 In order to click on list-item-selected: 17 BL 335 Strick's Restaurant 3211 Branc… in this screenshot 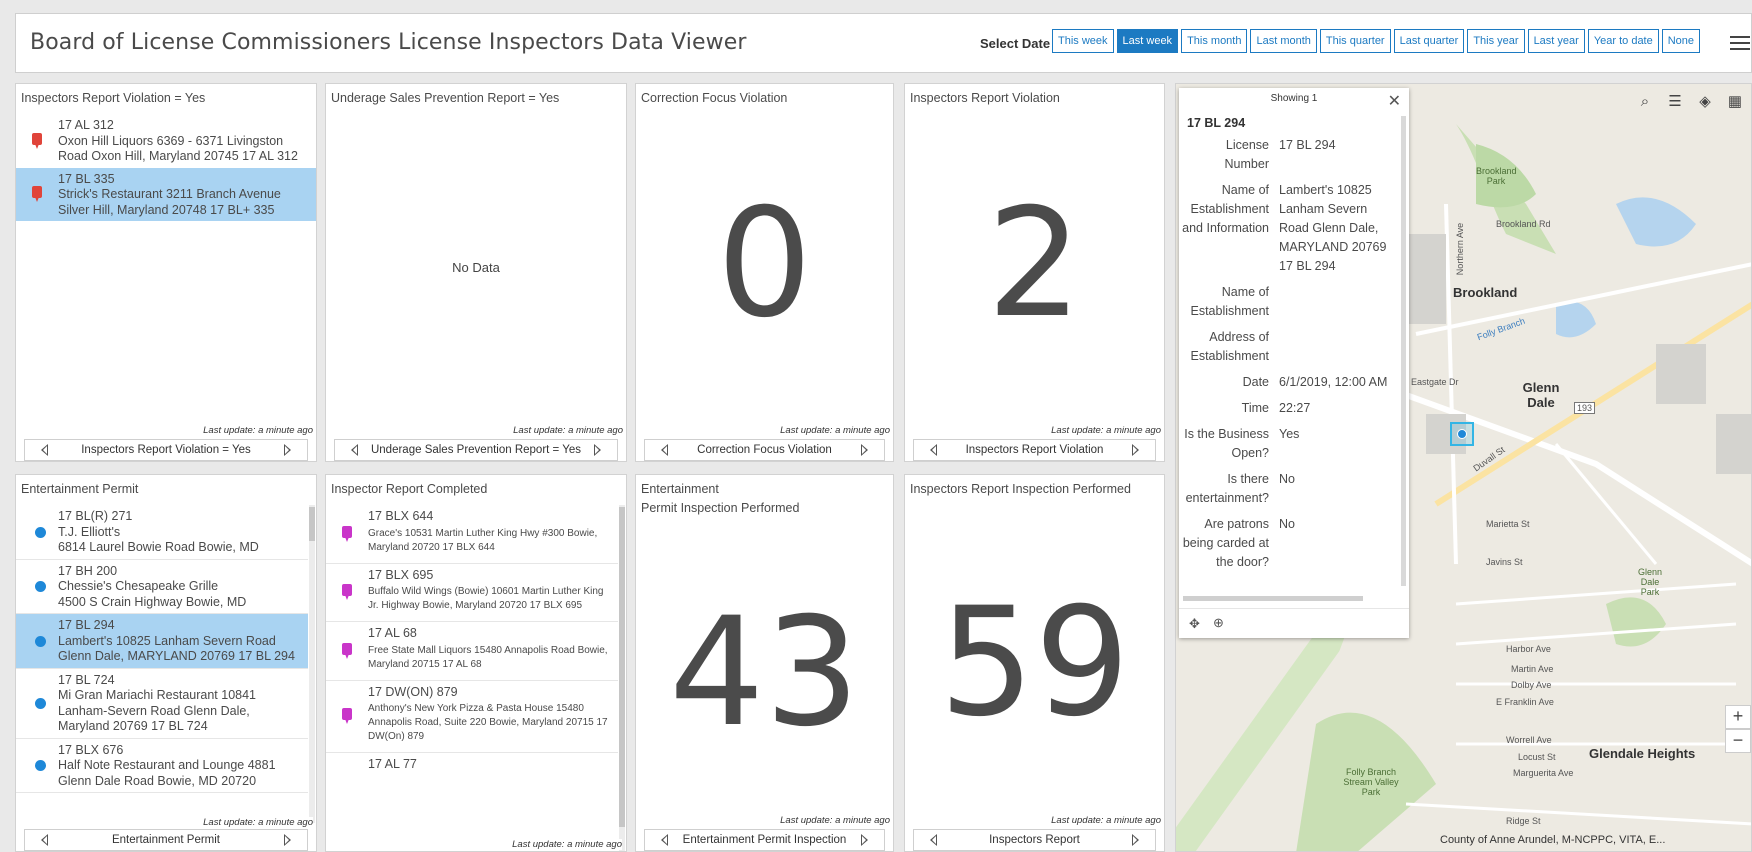, I will do `click(166, 194)`.